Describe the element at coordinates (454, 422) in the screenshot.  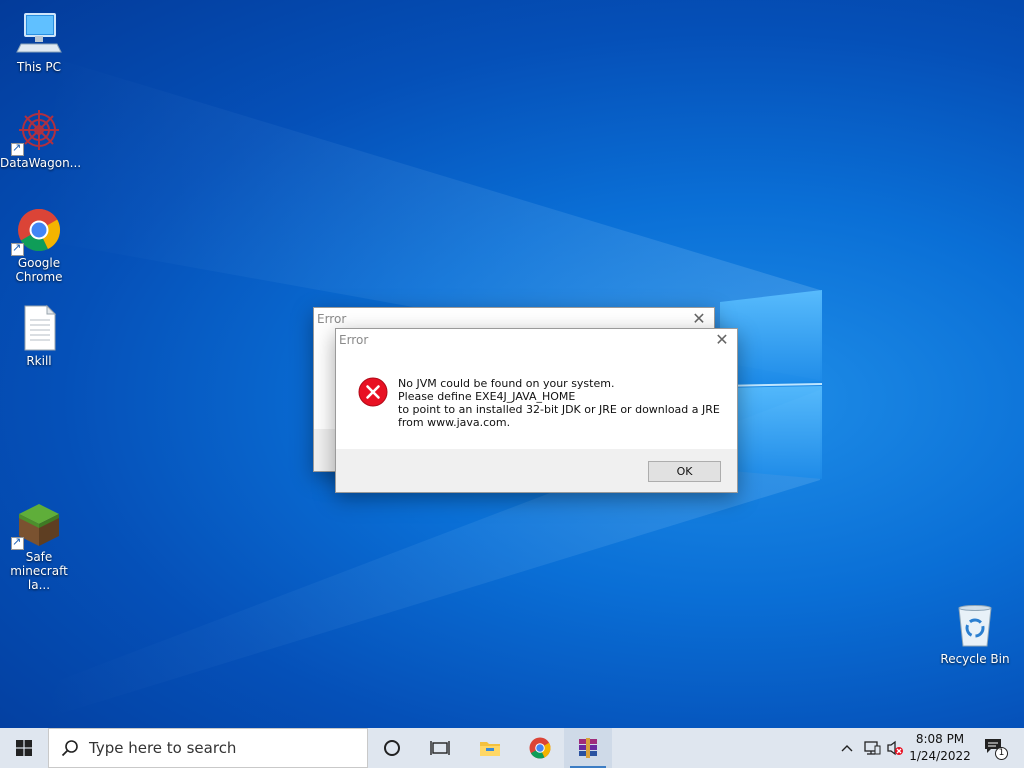
I see `error-message-line: from www.java.com.` at that location.